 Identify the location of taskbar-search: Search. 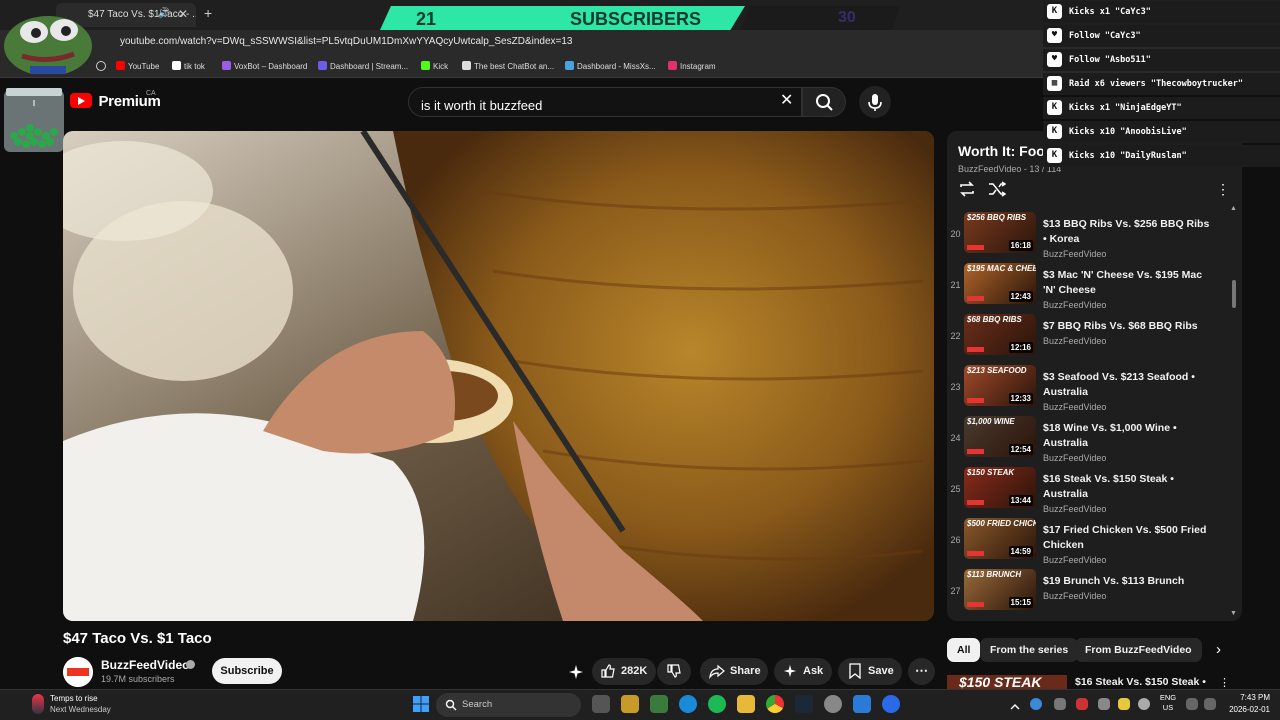
(508, 705).